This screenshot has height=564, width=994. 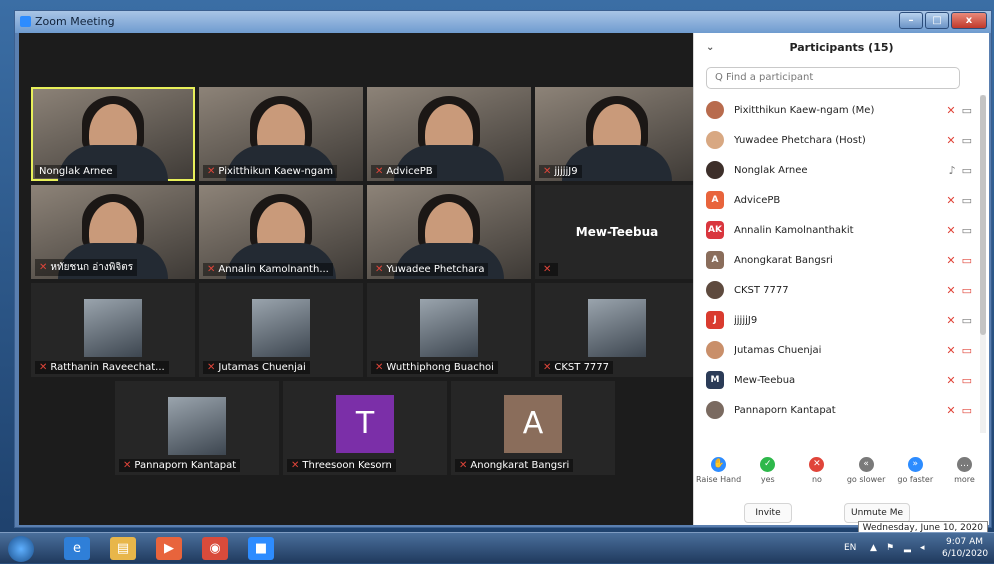 I want to click on participant-name: Nonglak Arnee, so click(x=771, y=170).